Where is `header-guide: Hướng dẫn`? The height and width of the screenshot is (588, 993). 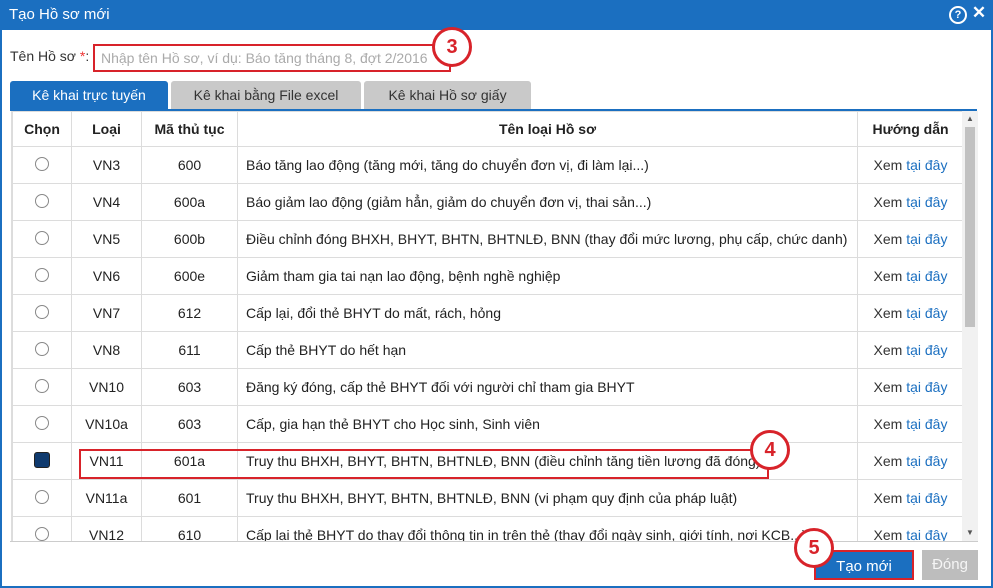 header-guide: Hướng dẫn is located at coordinates (910, 129).